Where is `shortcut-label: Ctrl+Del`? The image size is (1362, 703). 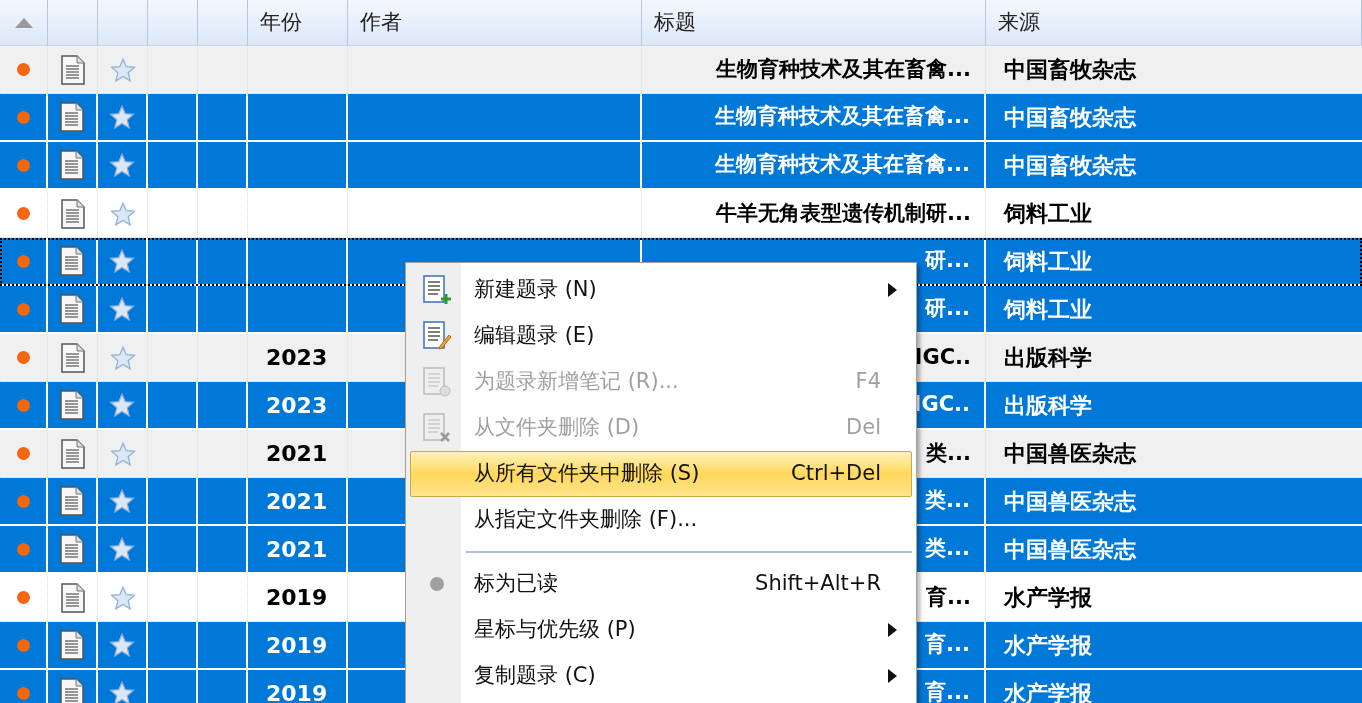
shortcut-label: Ctrl+Del is located at coordinates (836, 474).